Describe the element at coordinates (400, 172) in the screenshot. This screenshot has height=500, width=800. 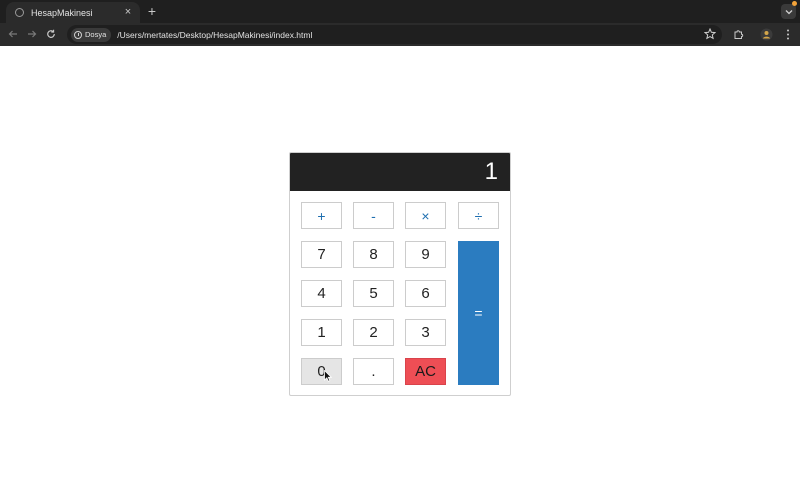
I see `calculator-display: 1` at that location.